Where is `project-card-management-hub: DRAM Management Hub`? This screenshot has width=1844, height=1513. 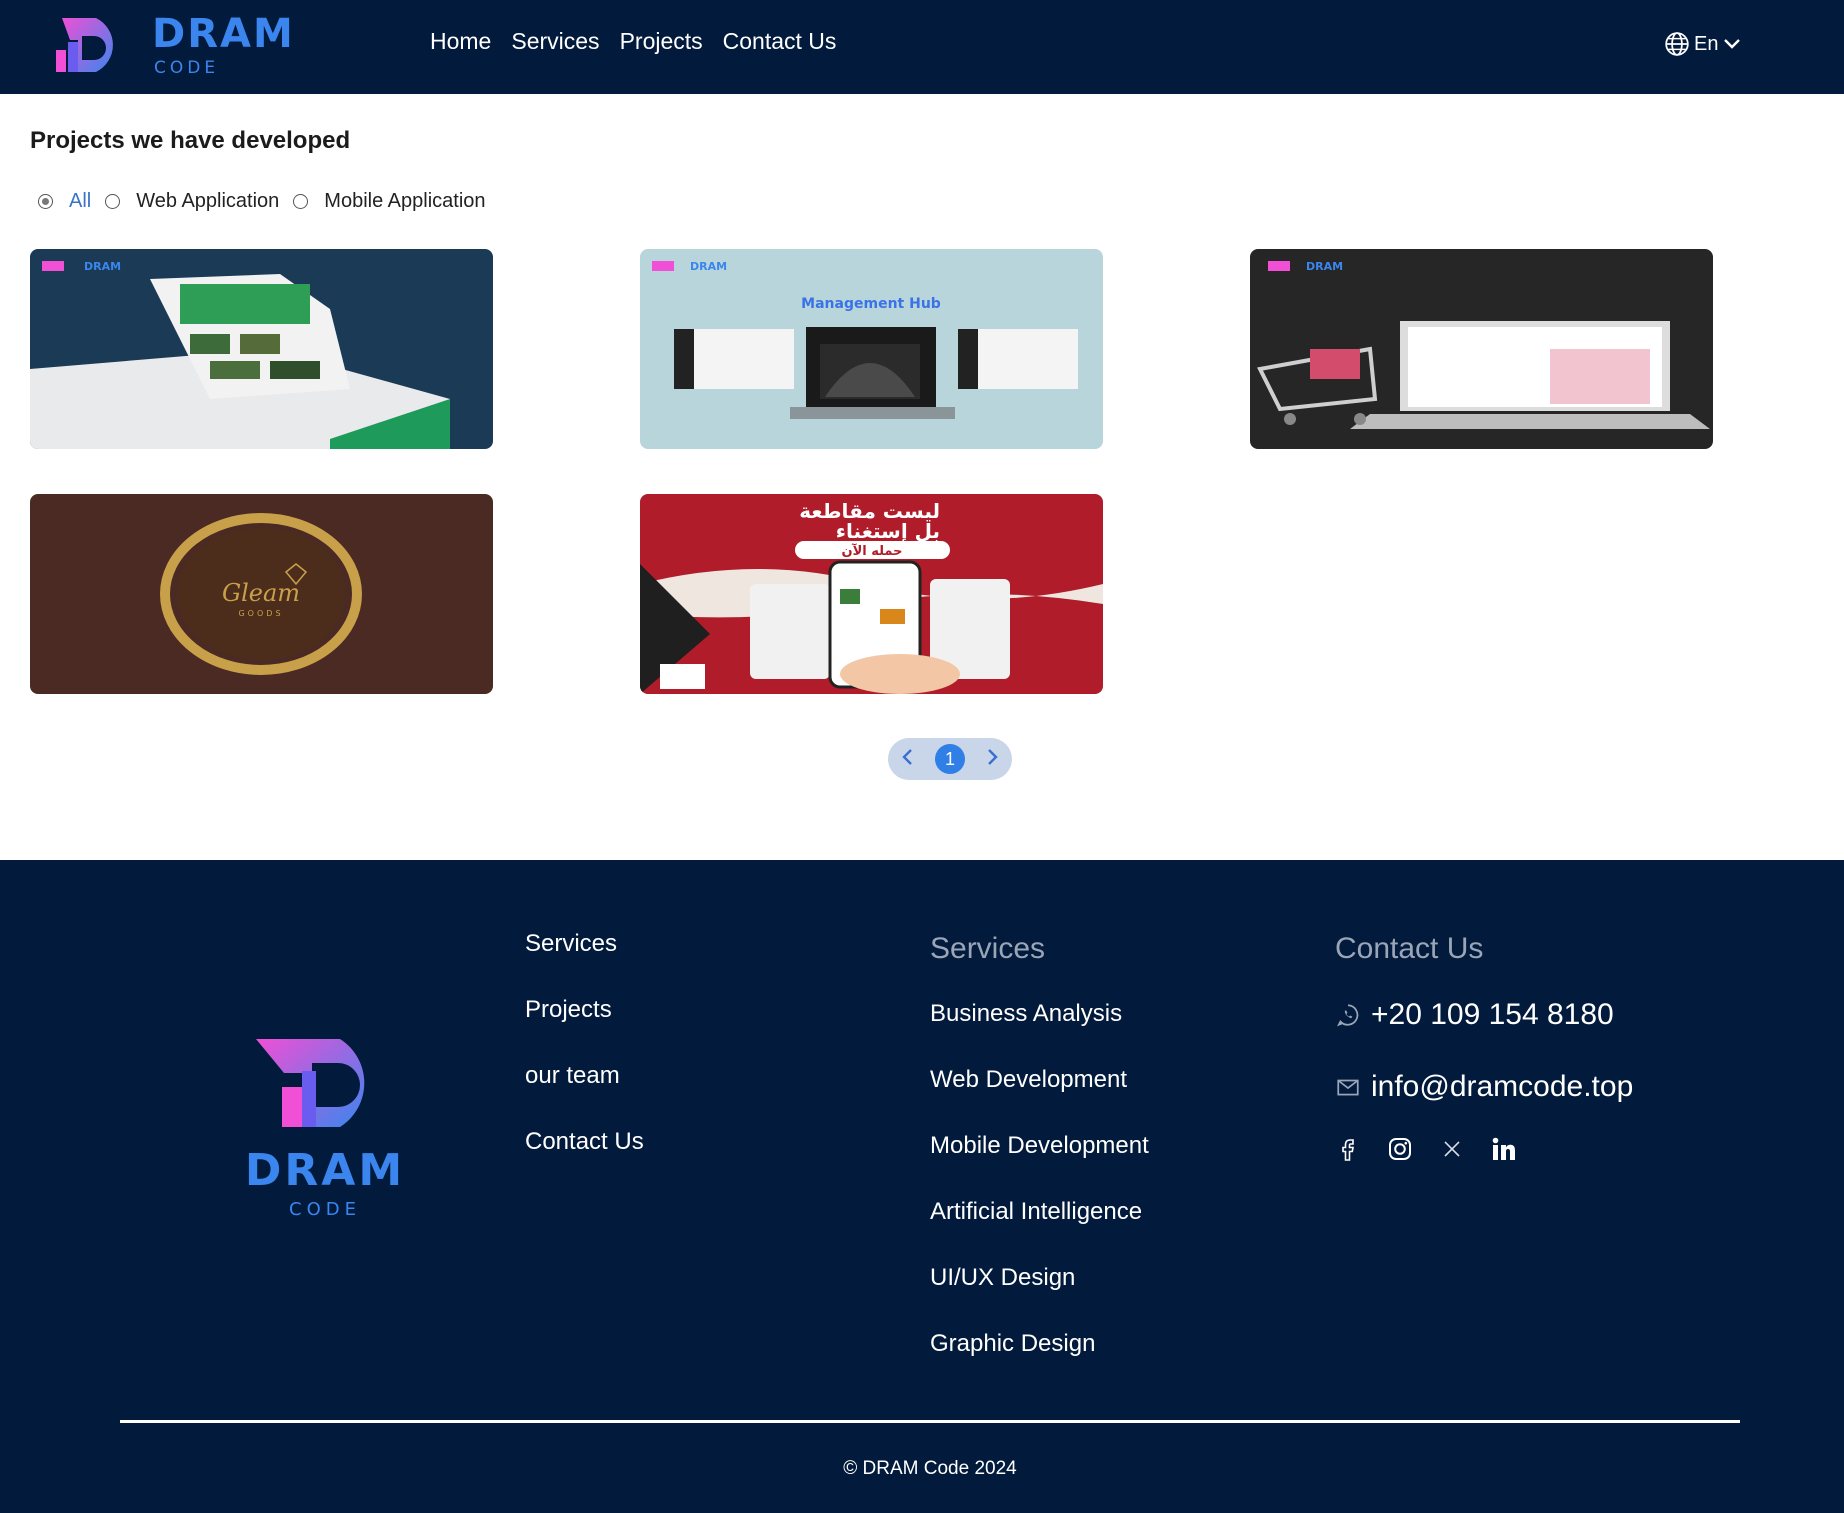 project-card-management-hub: DRAM Management Hub is located at coordinates (871, 349).